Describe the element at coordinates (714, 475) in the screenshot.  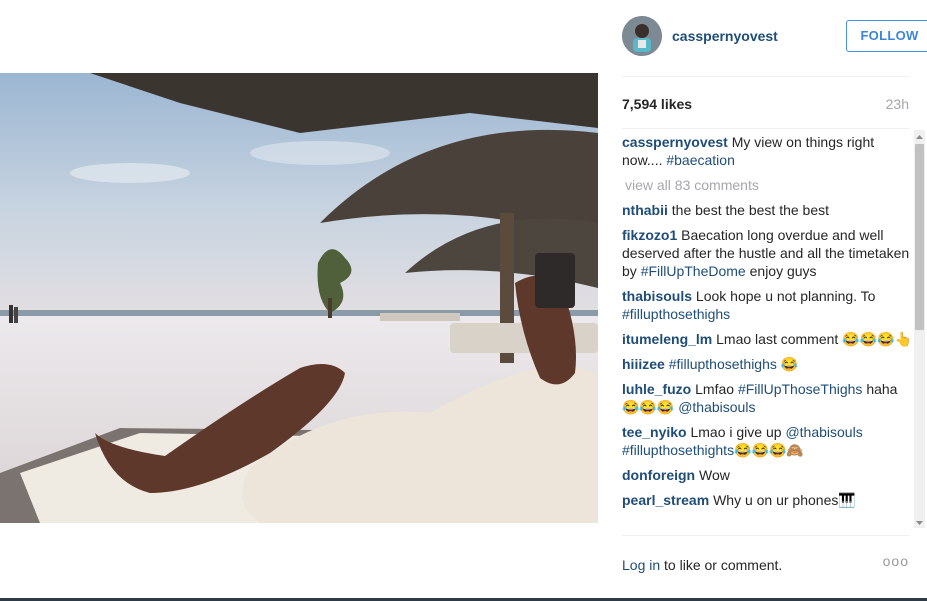
I see `comment-text: Wow` at that location.